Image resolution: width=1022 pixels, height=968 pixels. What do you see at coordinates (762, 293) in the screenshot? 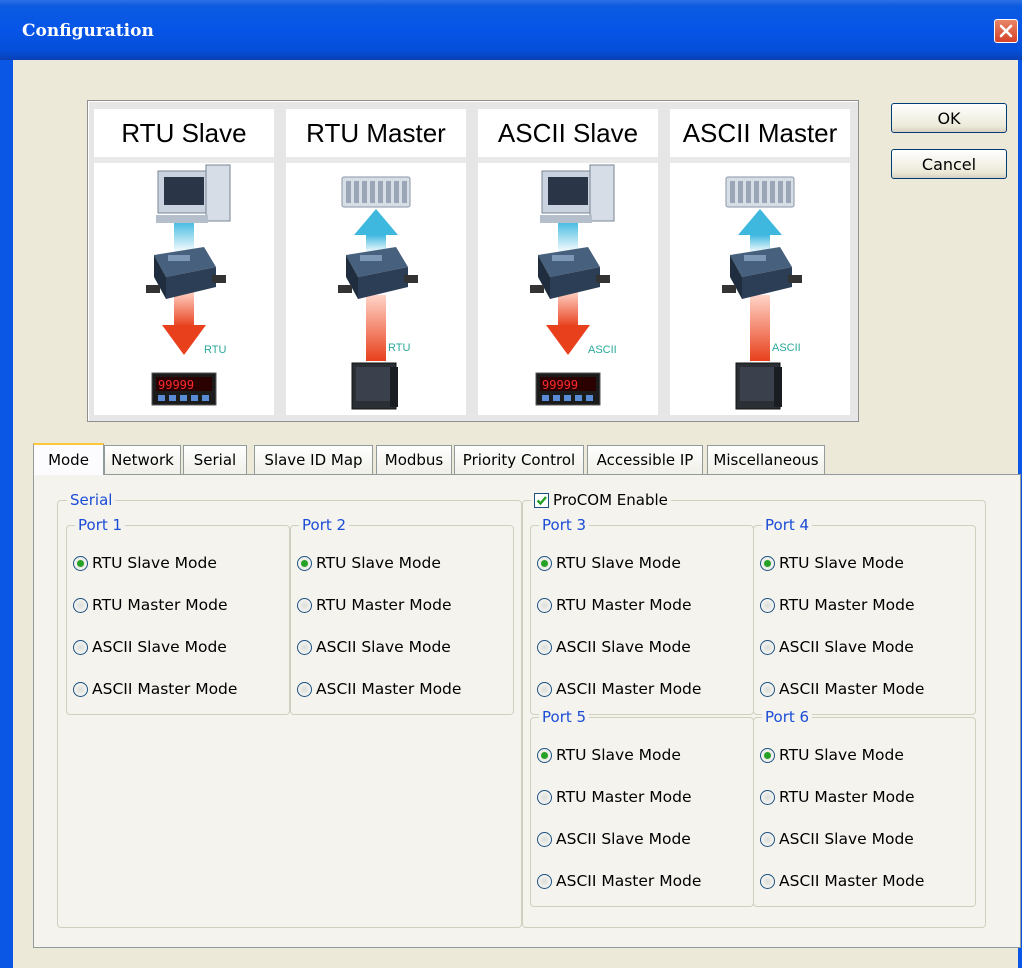
I see `ascii-master-diagram-icon: ASCII` at bounding box center [762, 293].